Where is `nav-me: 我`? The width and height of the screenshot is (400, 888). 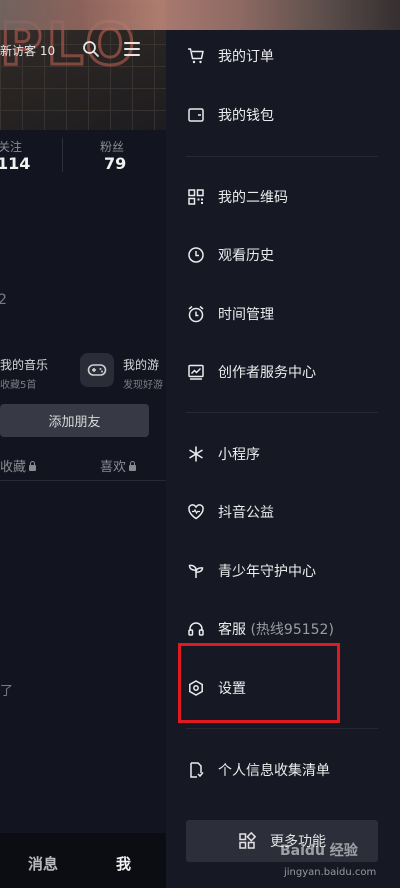 nav-me: 我 is located at coordinates (123, 863).